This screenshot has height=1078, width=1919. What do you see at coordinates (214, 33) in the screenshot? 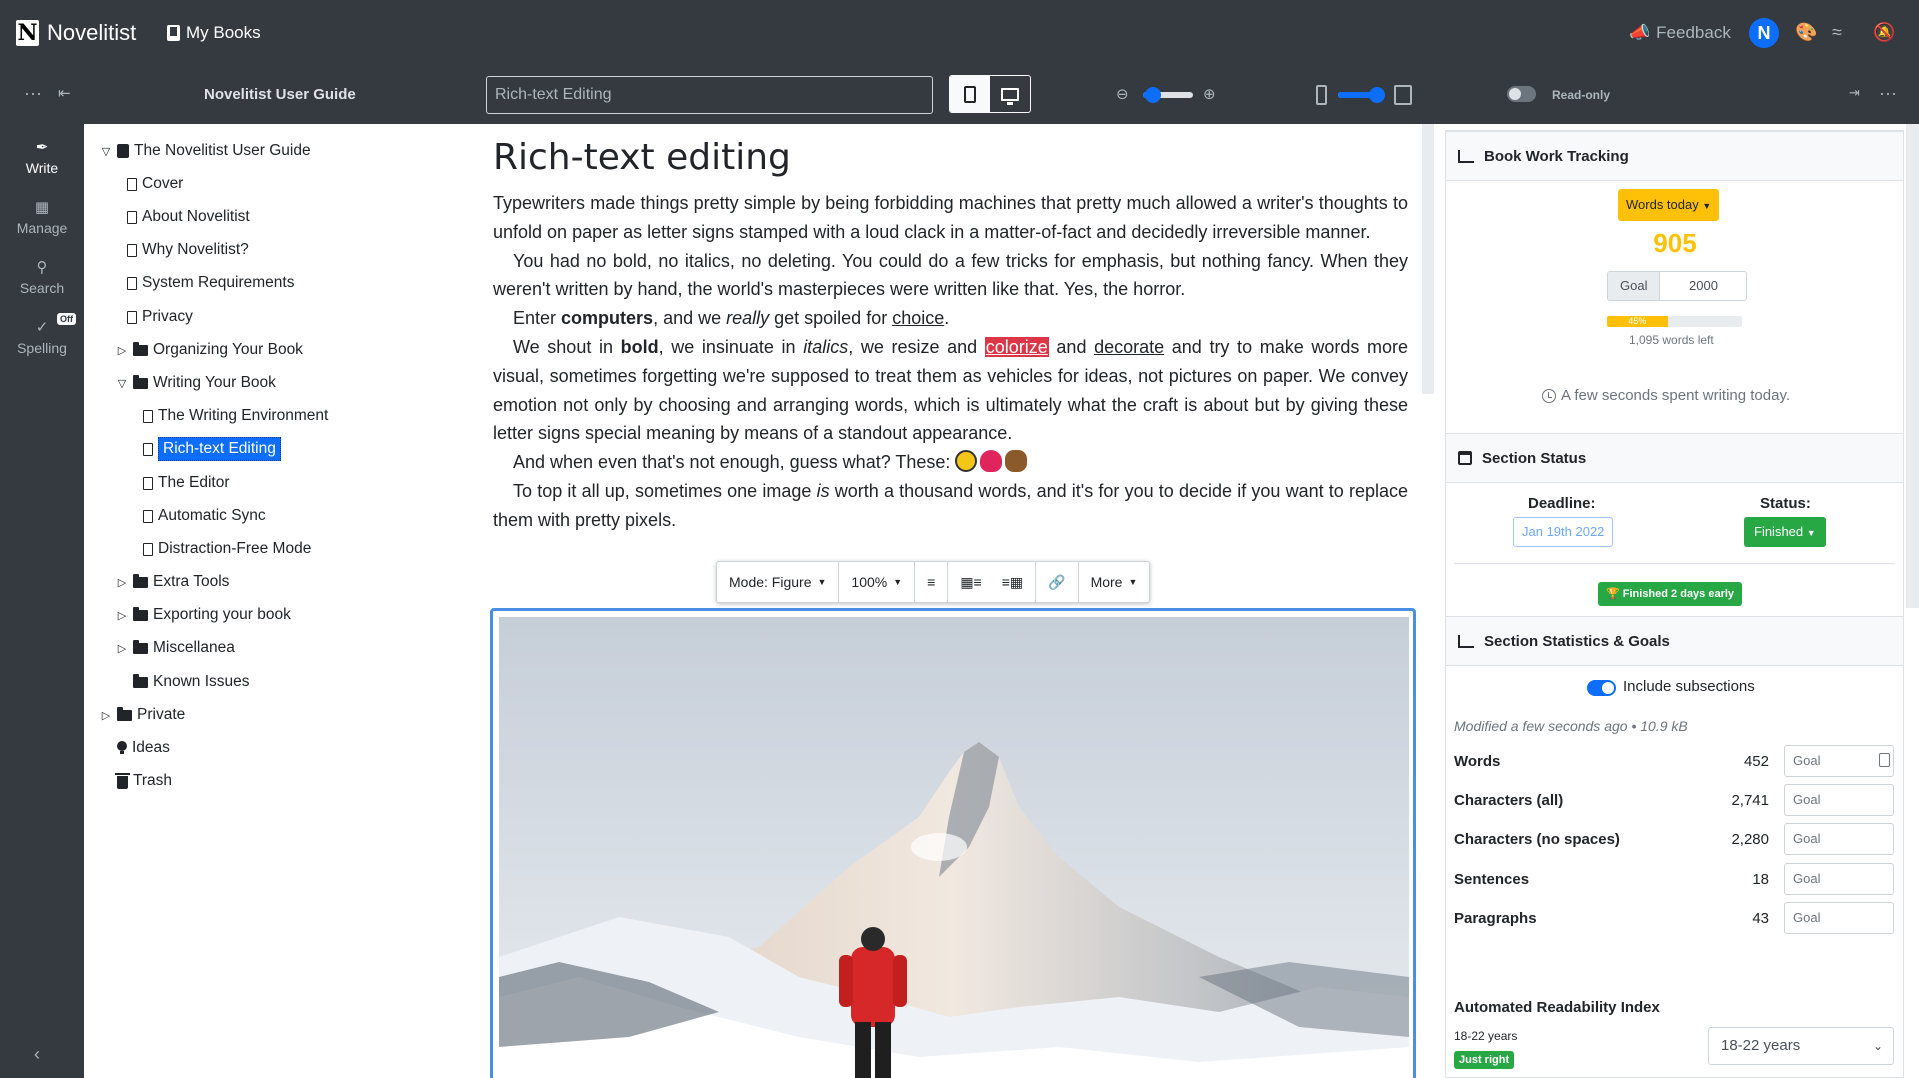
I see `my-books-link: My Books` at bounding box center [214, 33].